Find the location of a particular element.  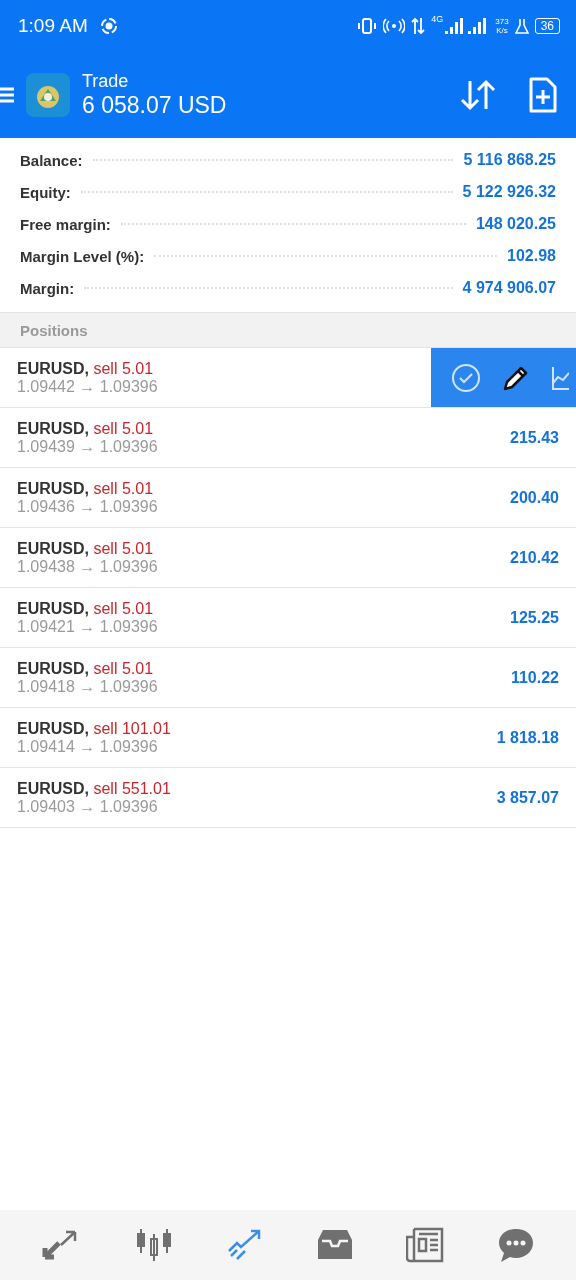

sort-icon is located at coordinates (478, 95).